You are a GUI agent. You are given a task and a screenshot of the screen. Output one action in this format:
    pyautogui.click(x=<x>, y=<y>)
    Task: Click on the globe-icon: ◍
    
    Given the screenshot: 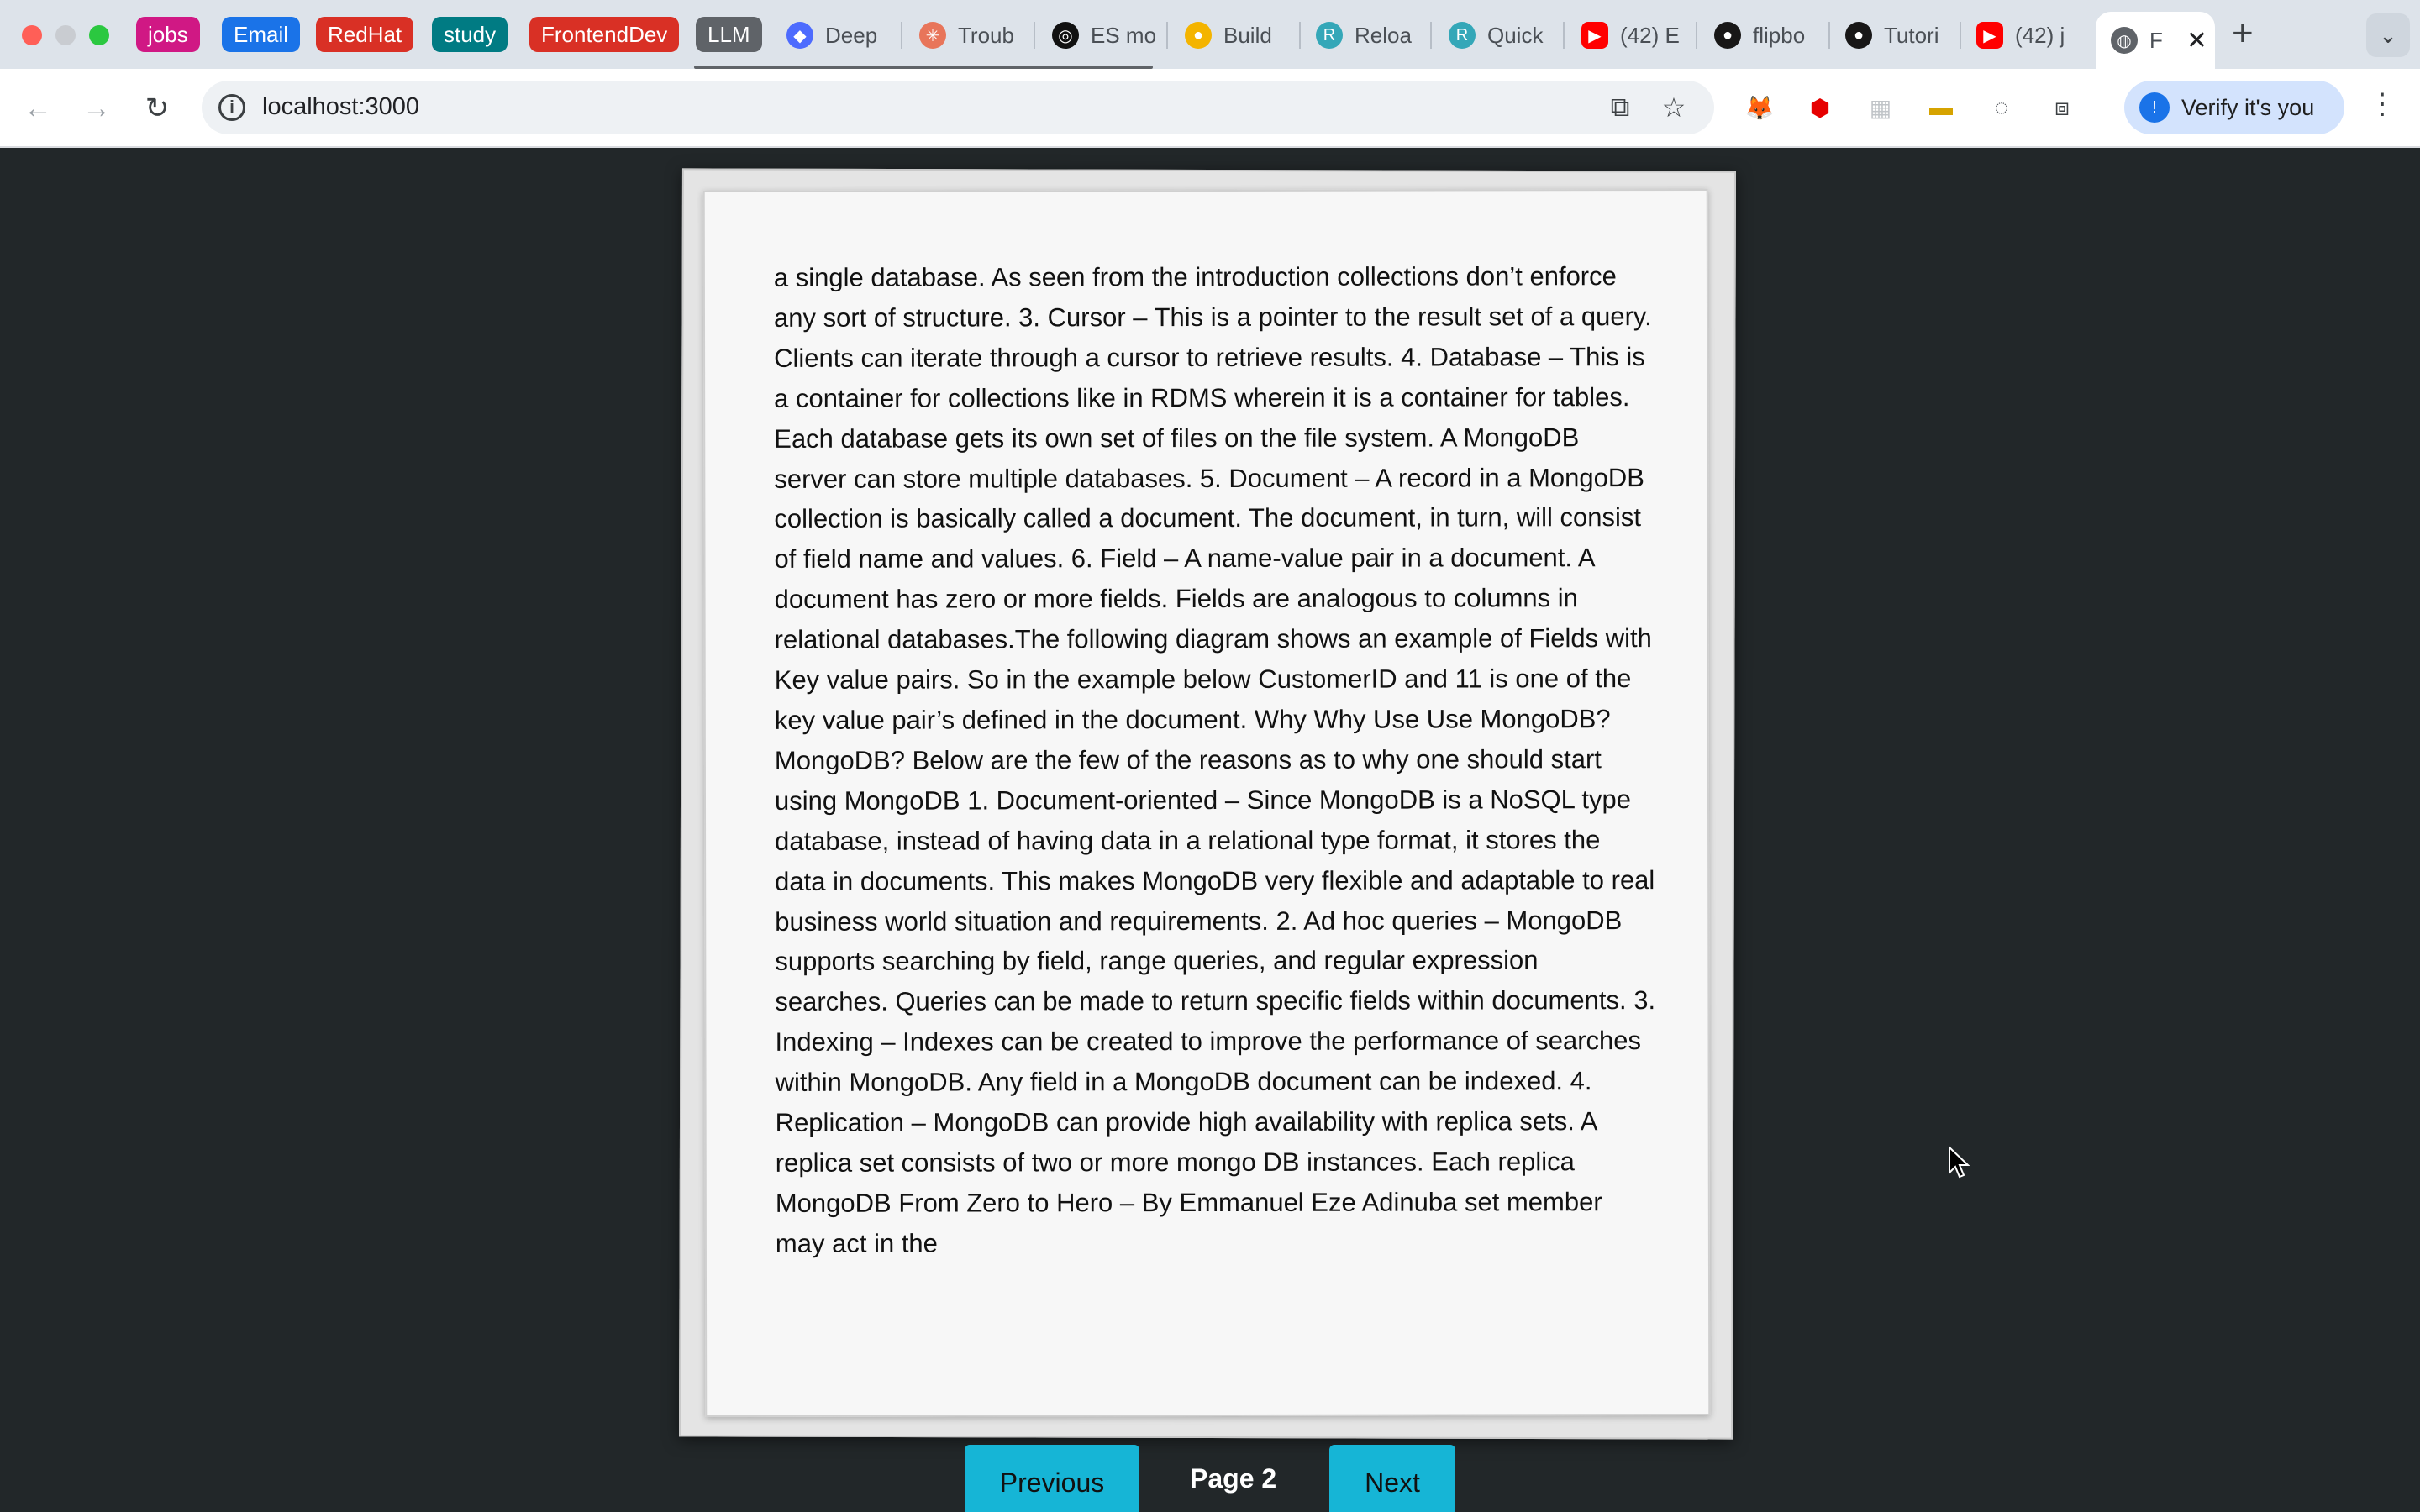 What is the action you would take?
    pyautogui.click(x=2124, y=40)
    